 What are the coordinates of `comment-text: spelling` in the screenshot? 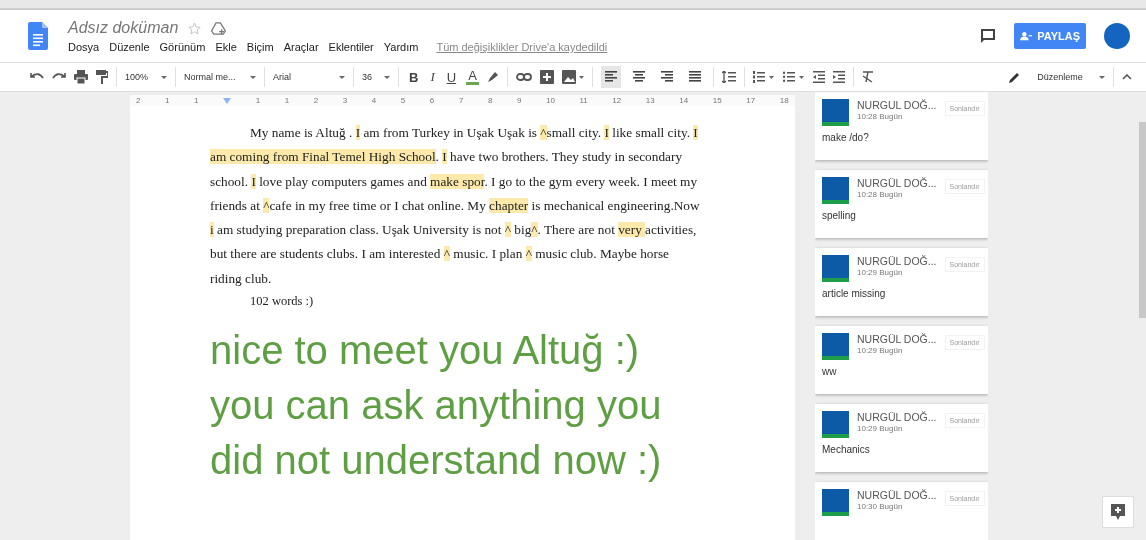 It's located at (839, 215).